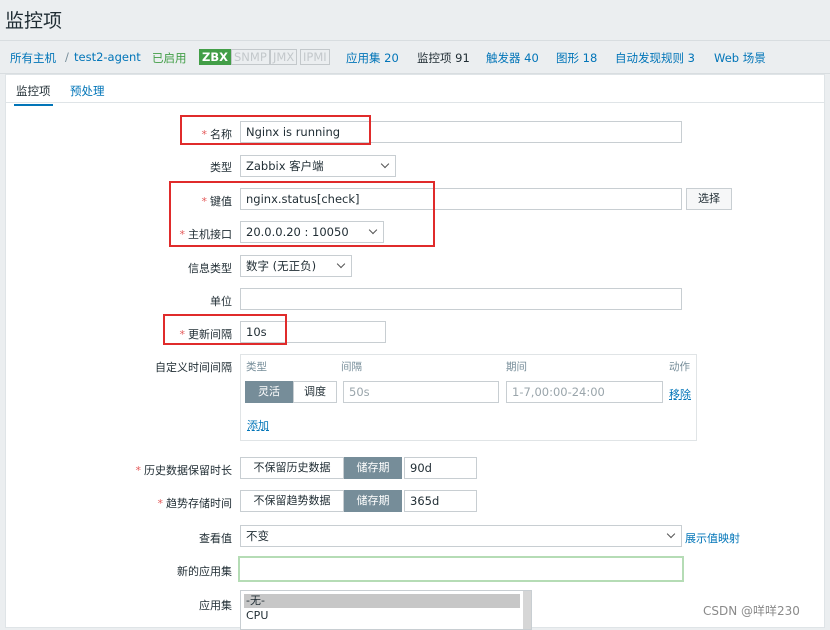 The height and width of the screenshot is (630, 830). Describe the element at coordinates (315, 392) in the screenshot. I see `scheduling-toggle: 调度` at that location.